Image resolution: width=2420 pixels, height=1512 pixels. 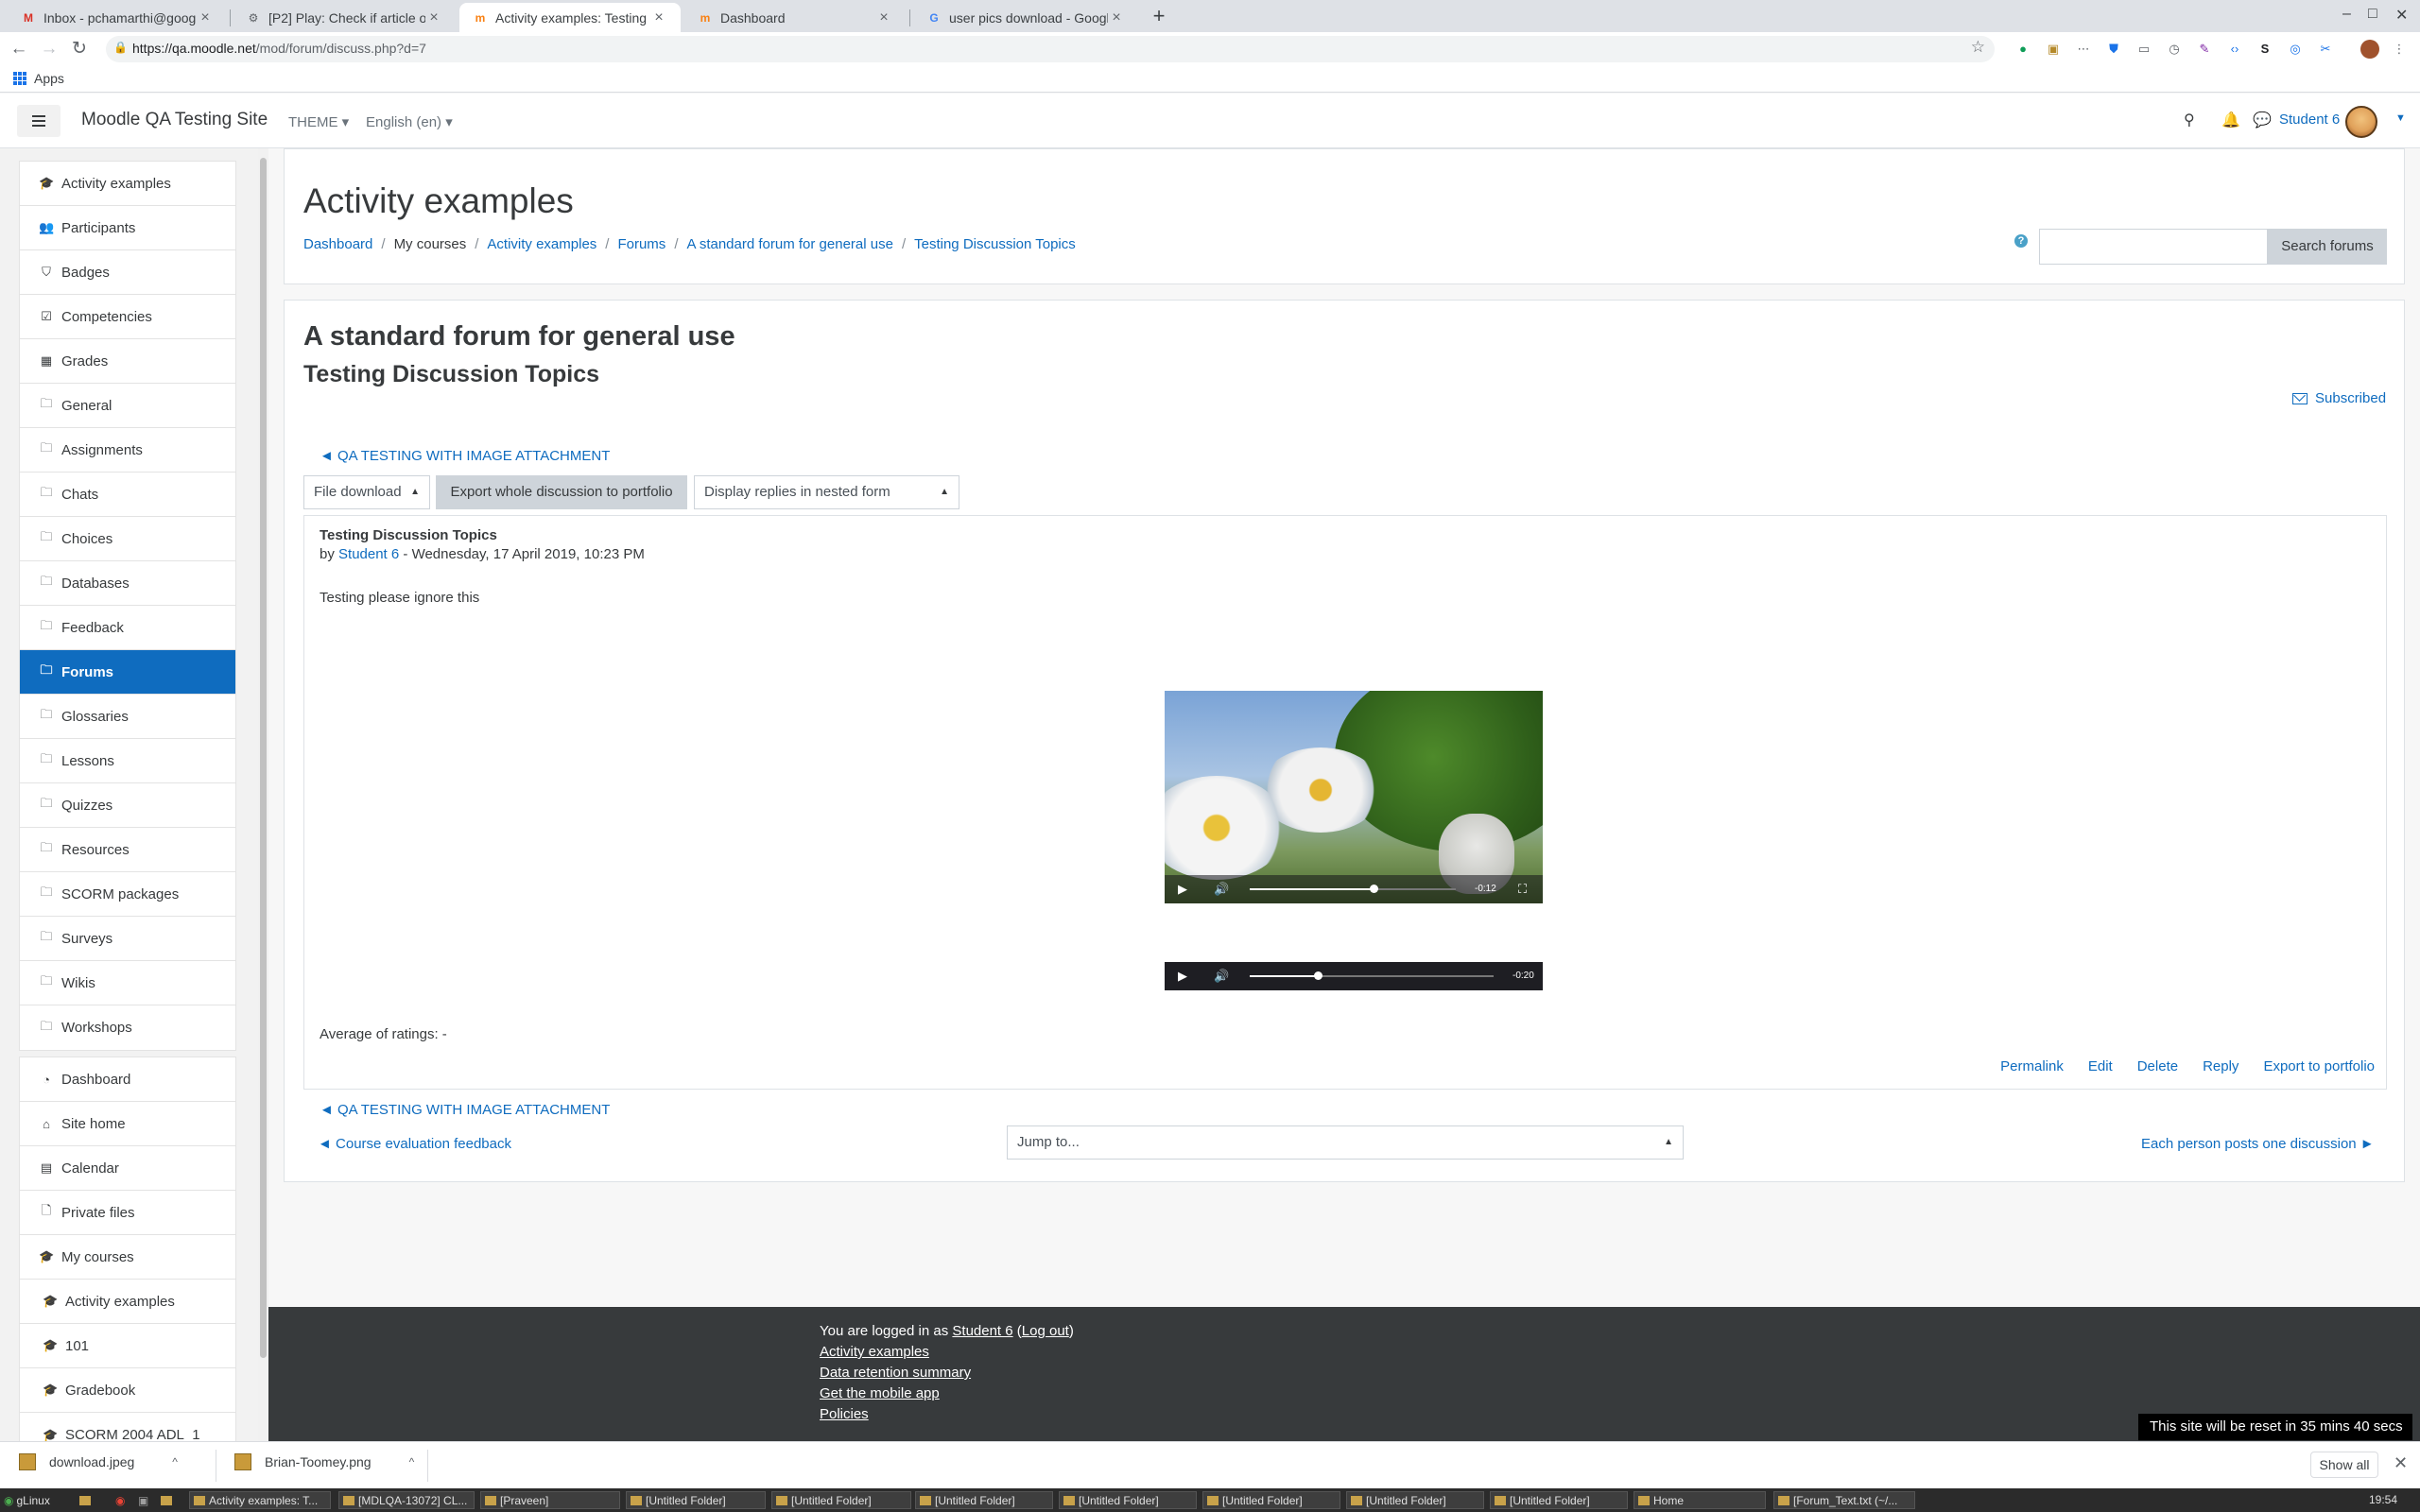 What do you see at coordinates (127, 272) in the screenshot?
I see `sidebar-item-badges: ⛉ Badges` at bounding box center [127, 272].